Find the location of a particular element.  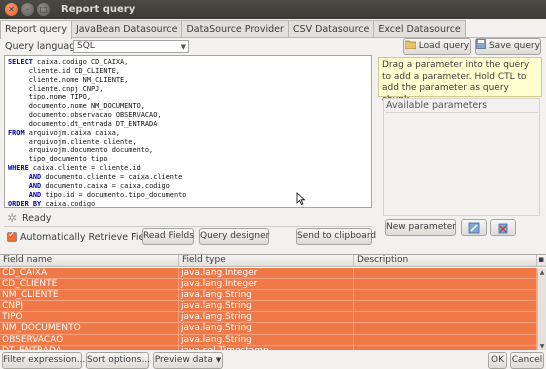

save-query-button: Save query is located at coordinates (508, 46).